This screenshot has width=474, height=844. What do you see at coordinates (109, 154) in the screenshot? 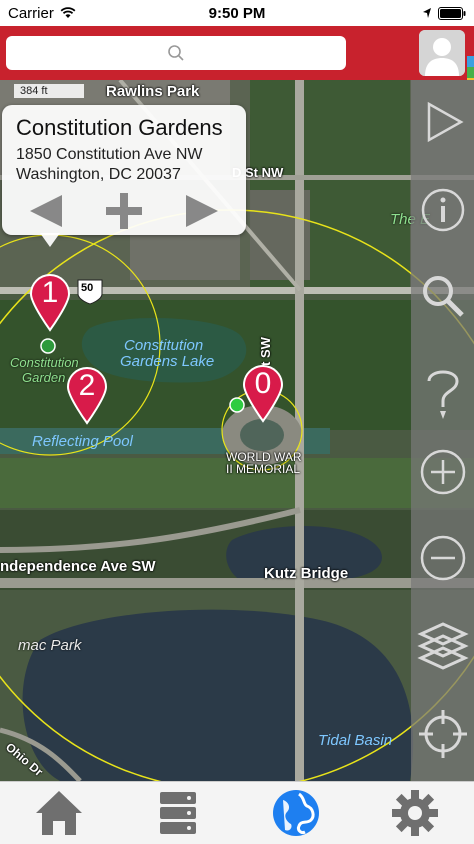
I see `place-address-line1: 1850 Constitution Ave NW` at bounding box center [109, 154].